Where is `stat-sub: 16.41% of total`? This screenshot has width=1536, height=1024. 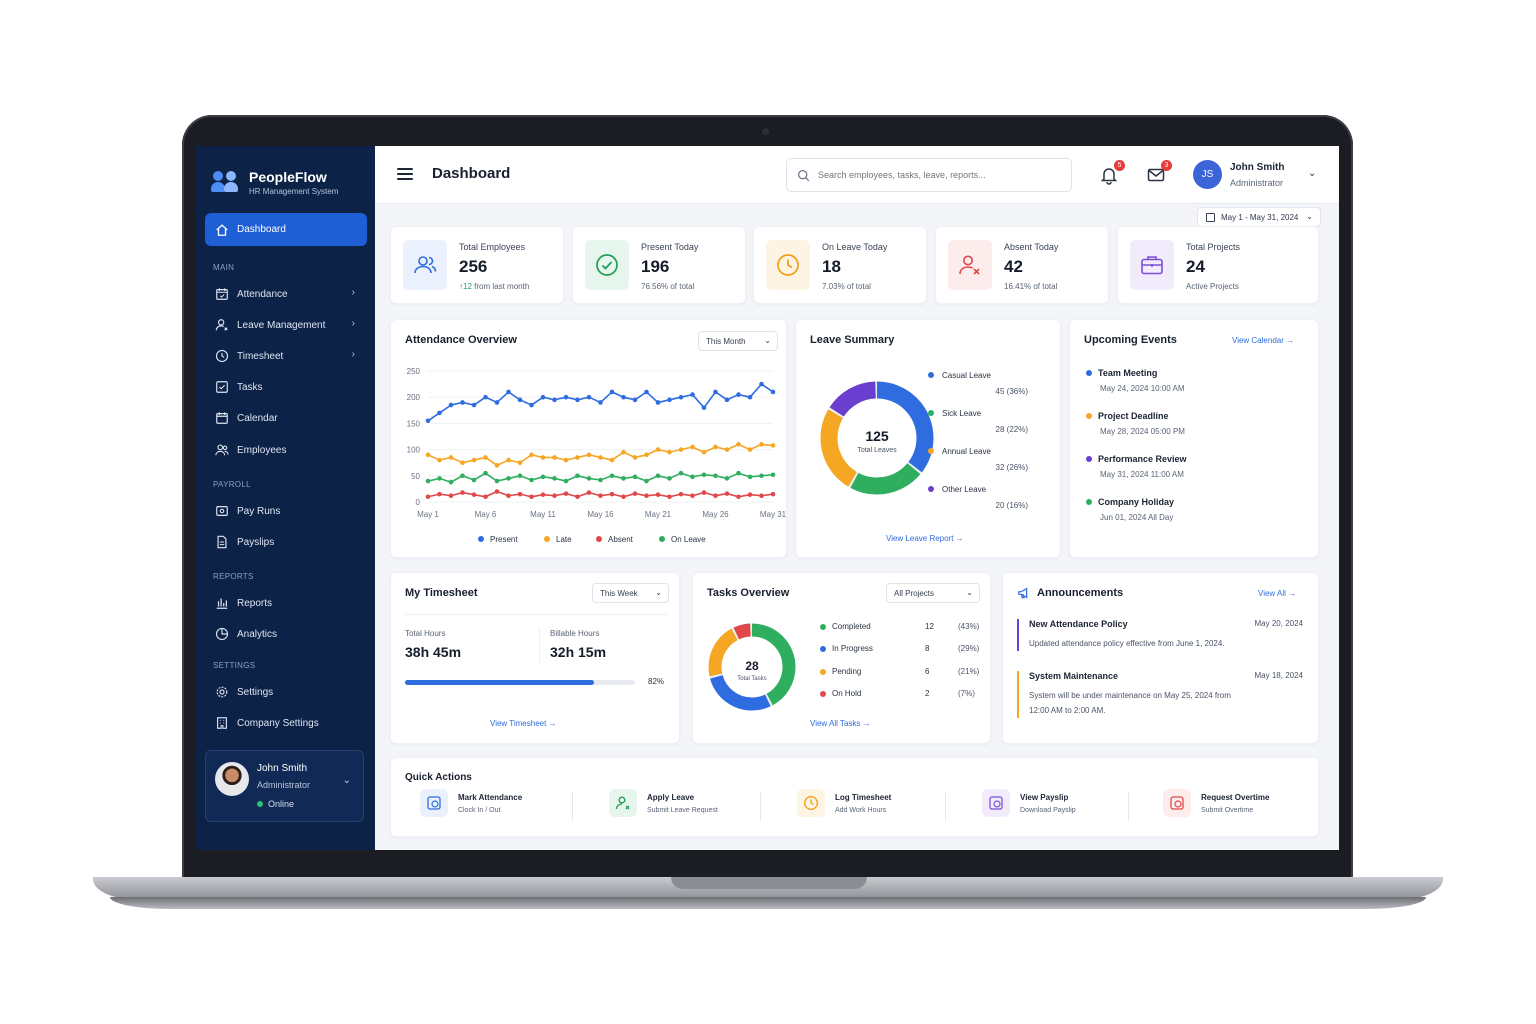
stat-sub: 16.41% of total is located at coordinates (1031, 286).